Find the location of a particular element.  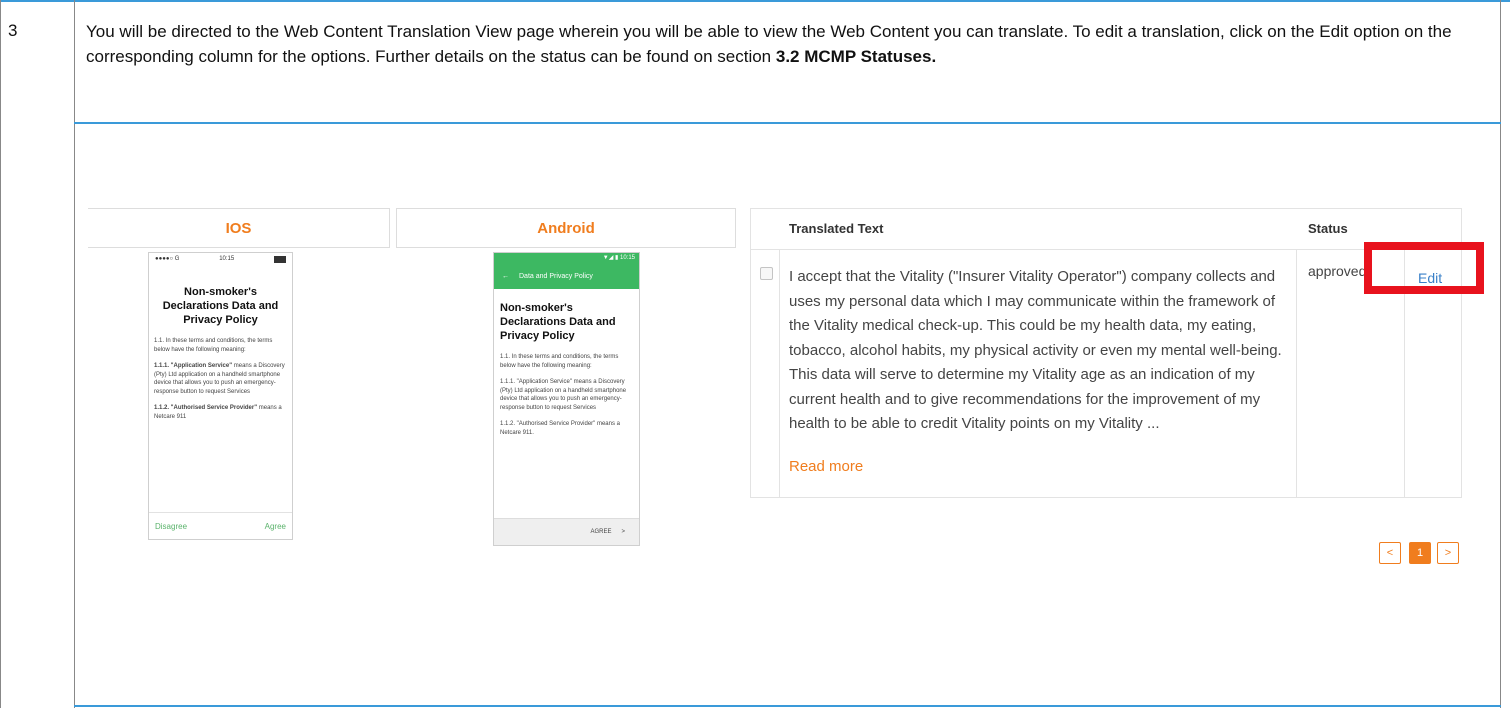

ios-status-bar: ●●●●○ G 10:15 is located at coordinates (220, 259).